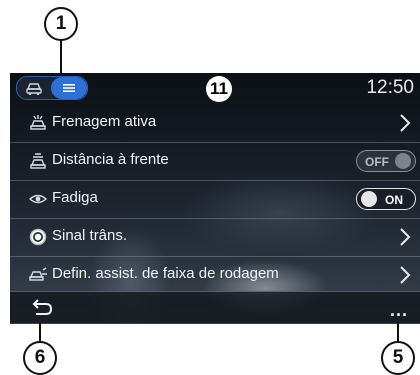 Image resolution: width=420 pixels, height=375 pixels. Describe the element at coordinates (215, 161) in the screenshot. I see `list-item-distancia-frente: Distância à frente OFF` at that location.